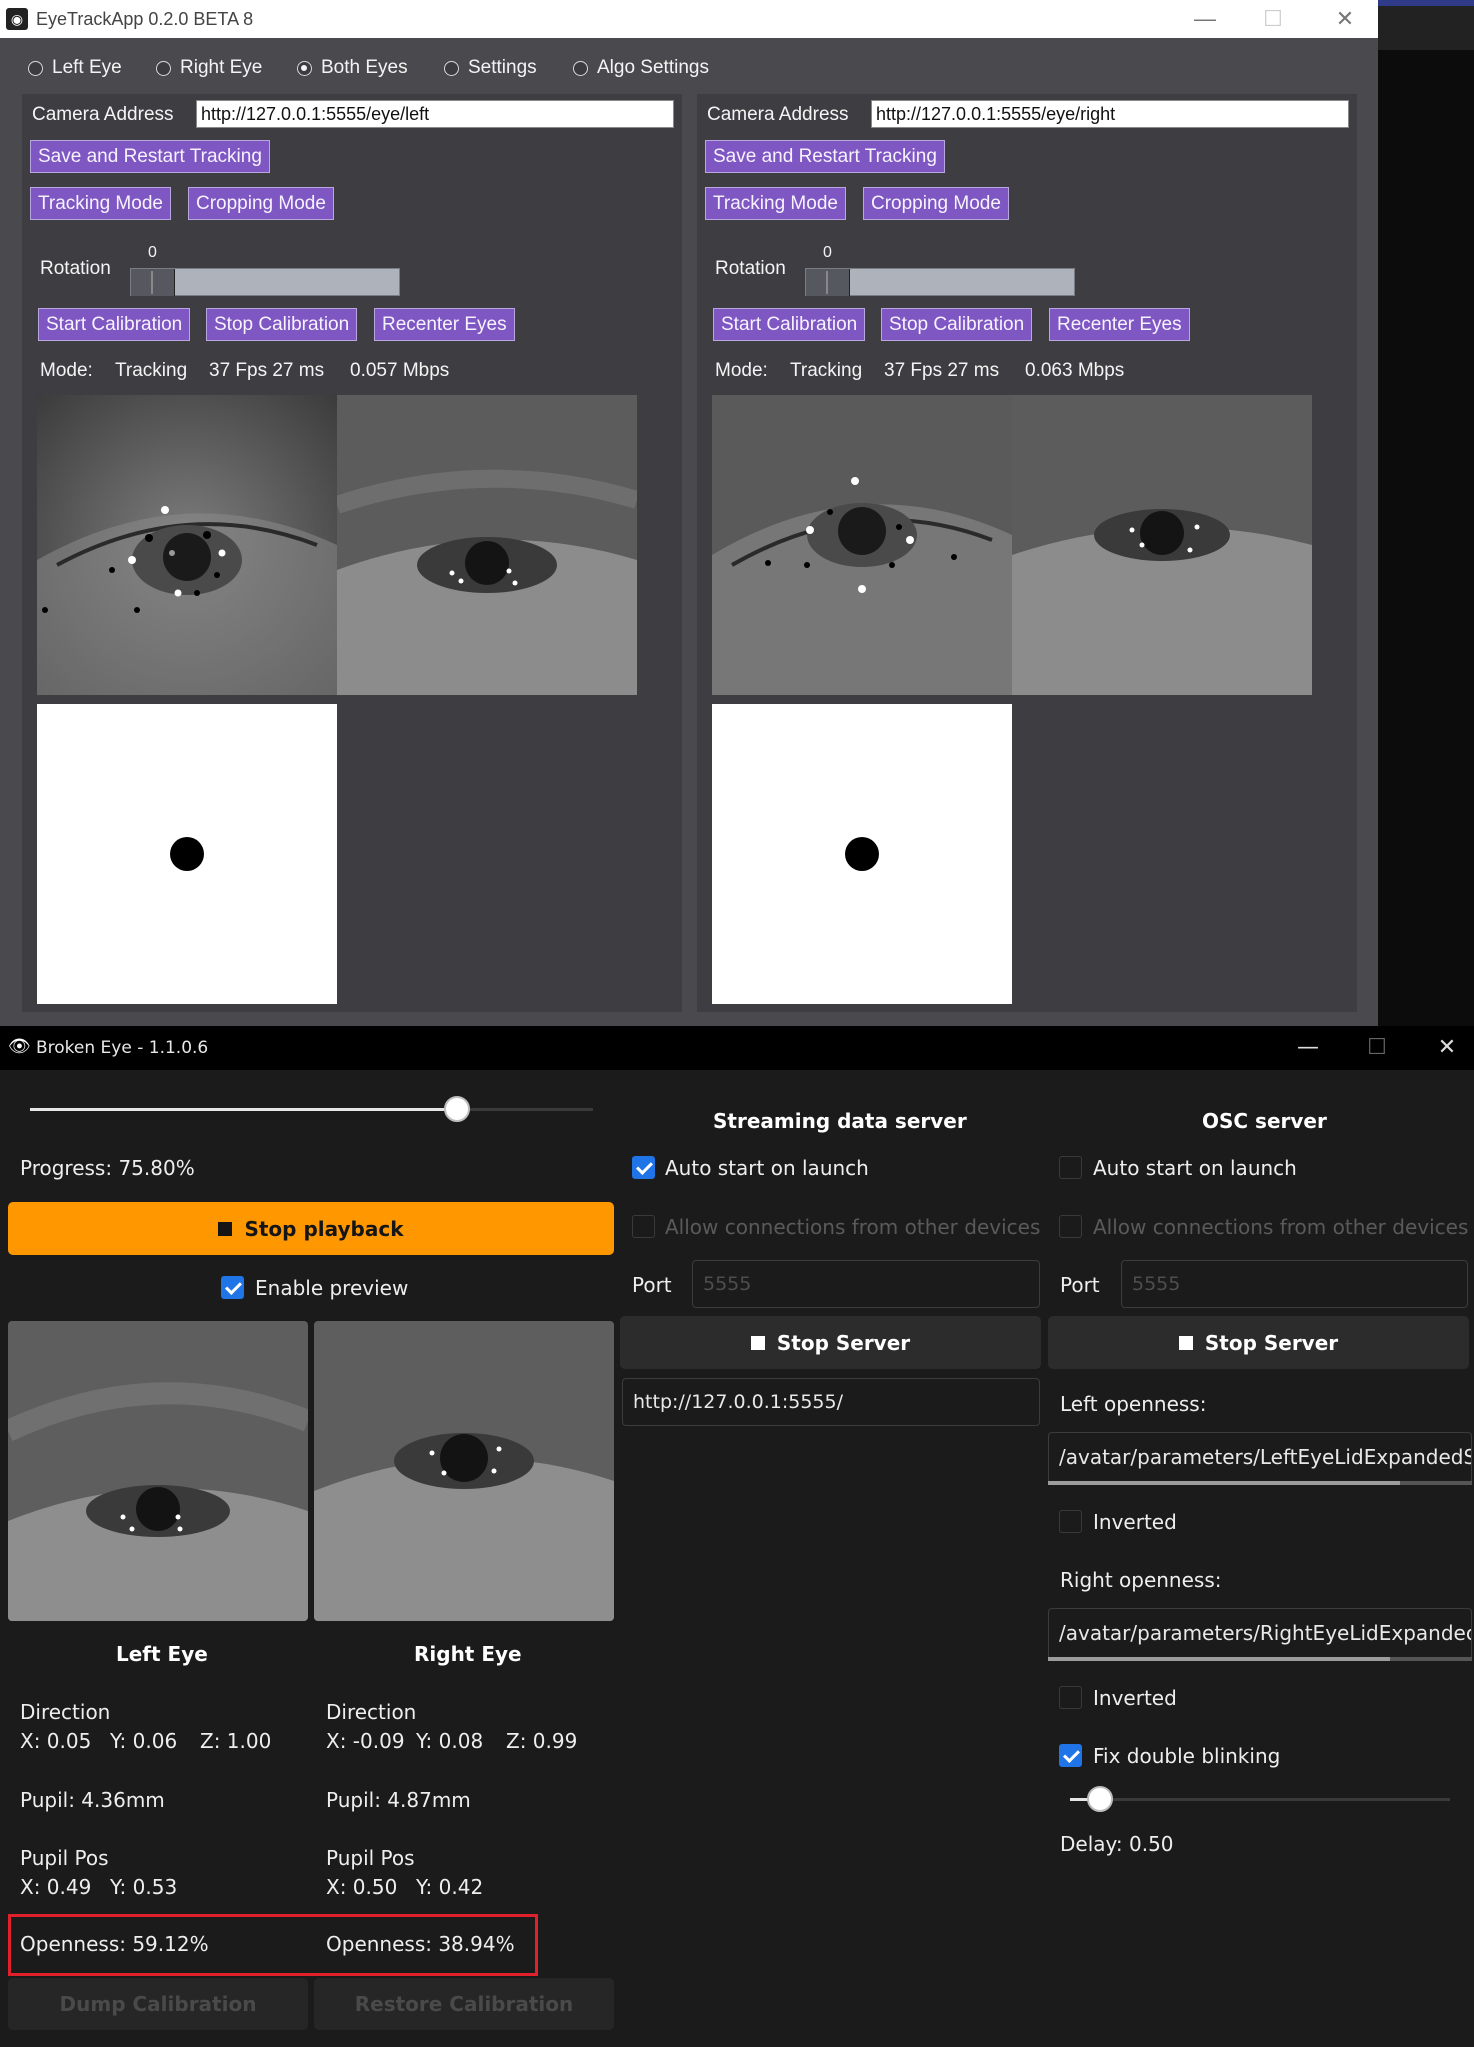 The image size is (1474, 2047). Describe the element at coordinates (17, 19) in the screenshot. I see `eye-icon: ◉` at that location.